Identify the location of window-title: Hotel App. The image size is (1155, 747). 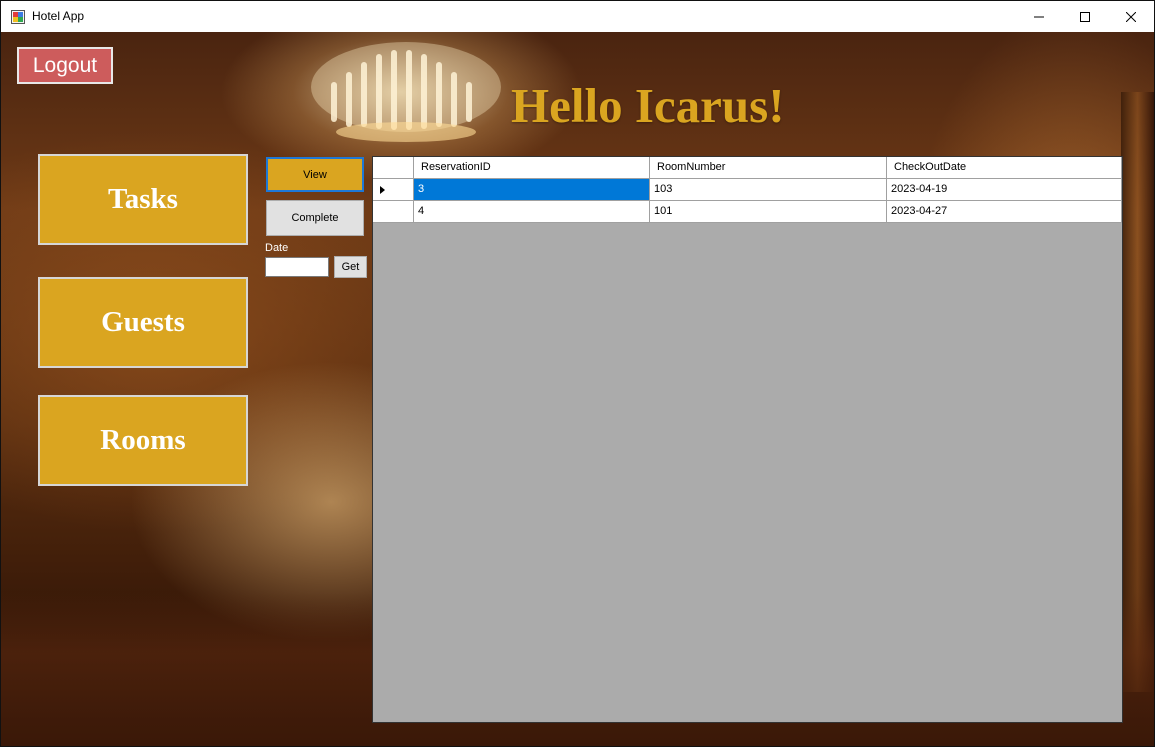
(58, 16).